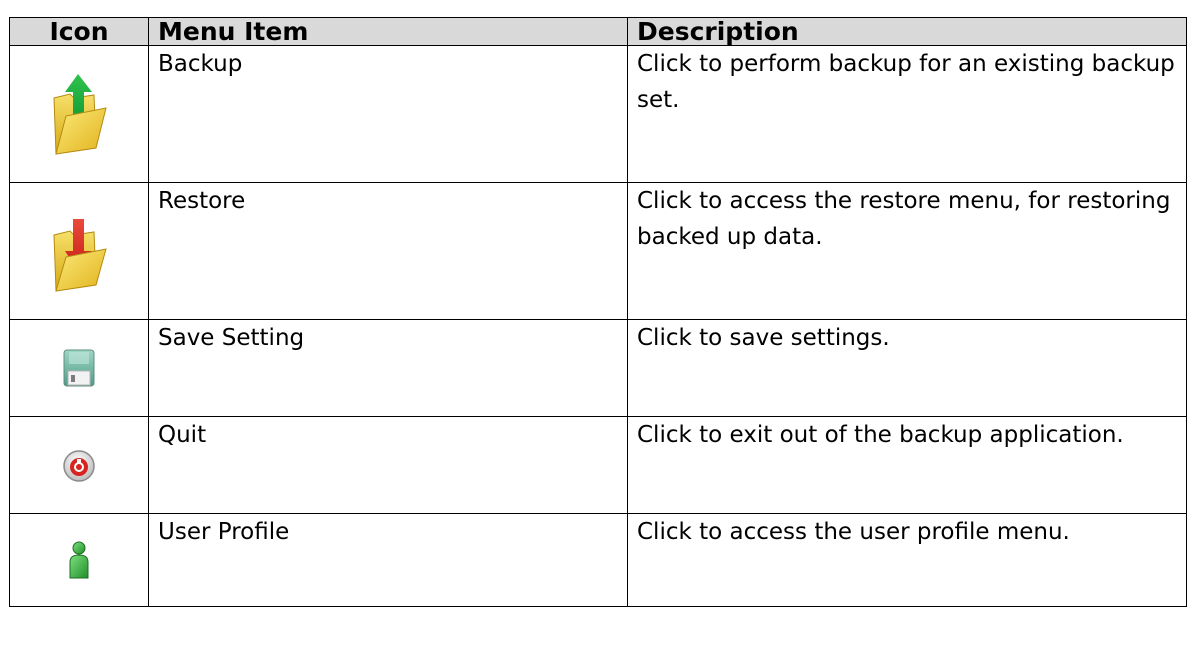 This screenshot has width=1189, height=655. I want to click on user-icon, so click(79, 560).